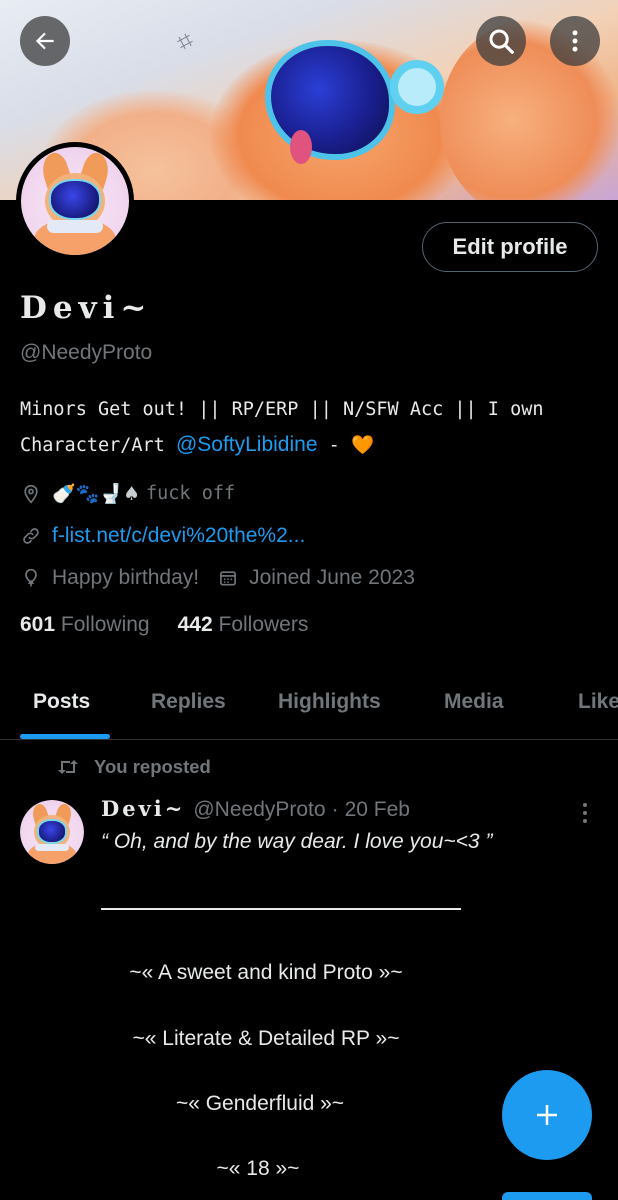  Describe the element at coordinates (31, 494) in the screenshot. I see `location-pin-icon` at that location.